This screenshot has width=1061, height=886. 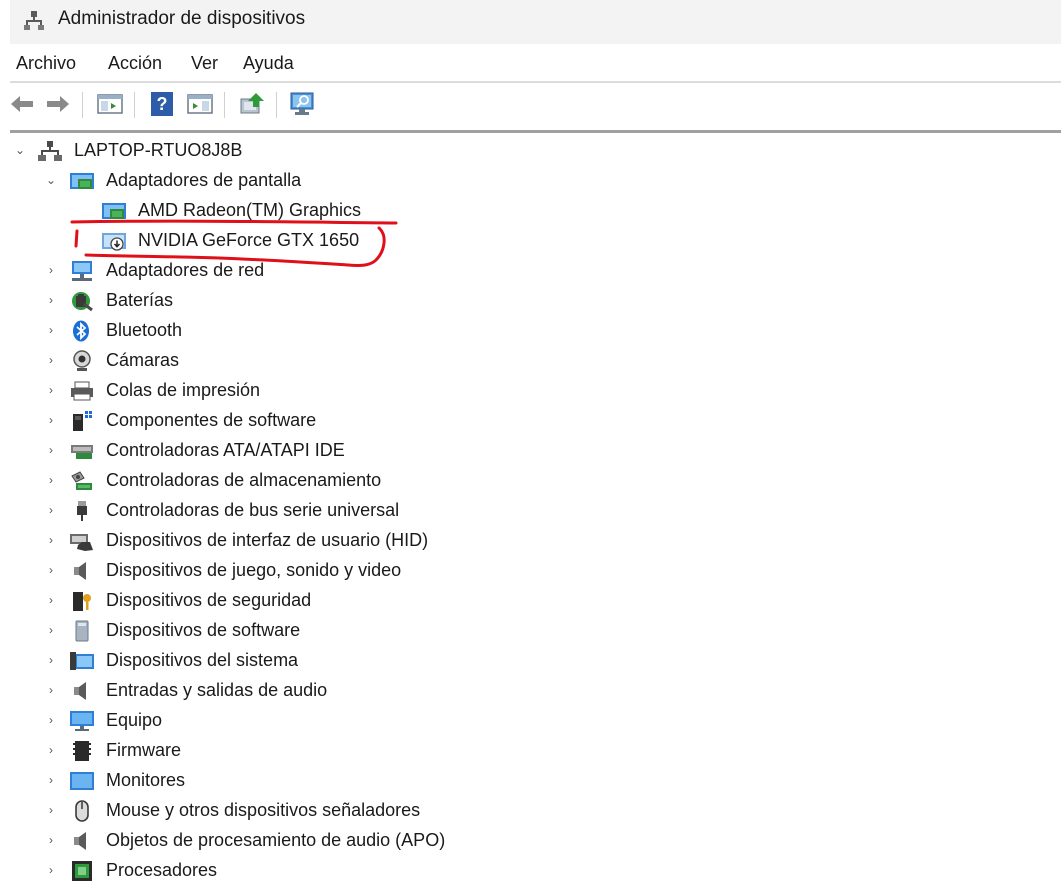 I want to click on device-manager-icon, so click(x=34, y=20).